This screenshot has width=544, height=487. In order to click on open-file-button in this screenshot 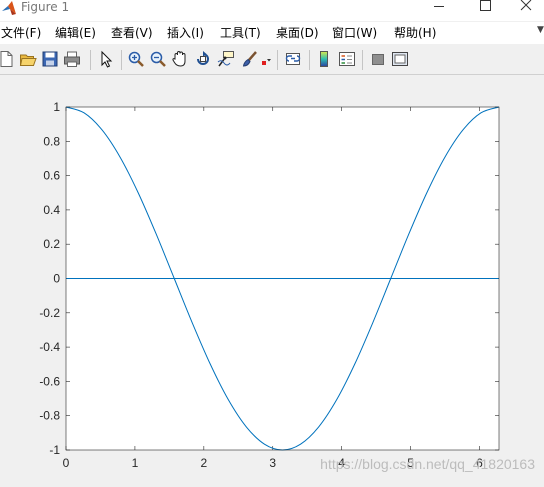, I will do `click(28, 59)`.